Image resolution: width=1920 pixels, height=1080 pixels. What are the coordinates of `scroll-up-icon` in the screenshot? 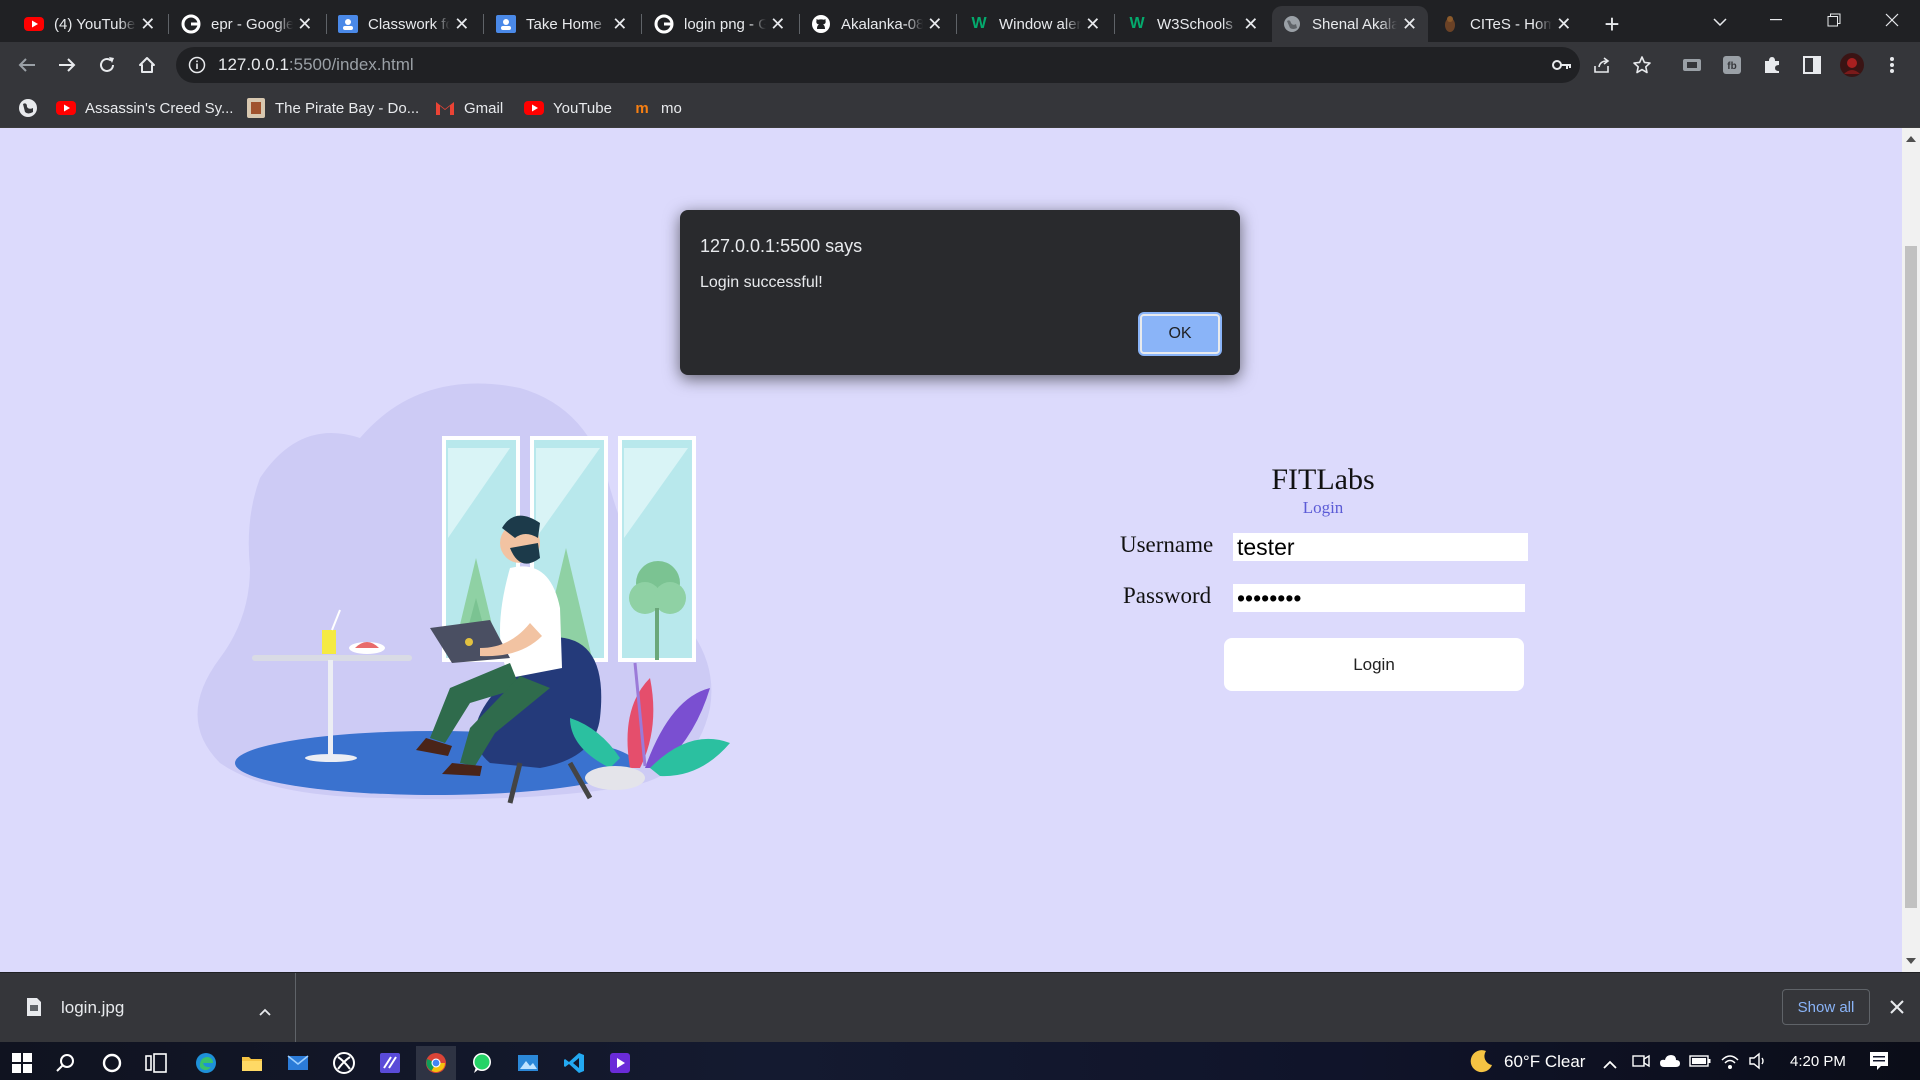 It's located at (1911, 139).